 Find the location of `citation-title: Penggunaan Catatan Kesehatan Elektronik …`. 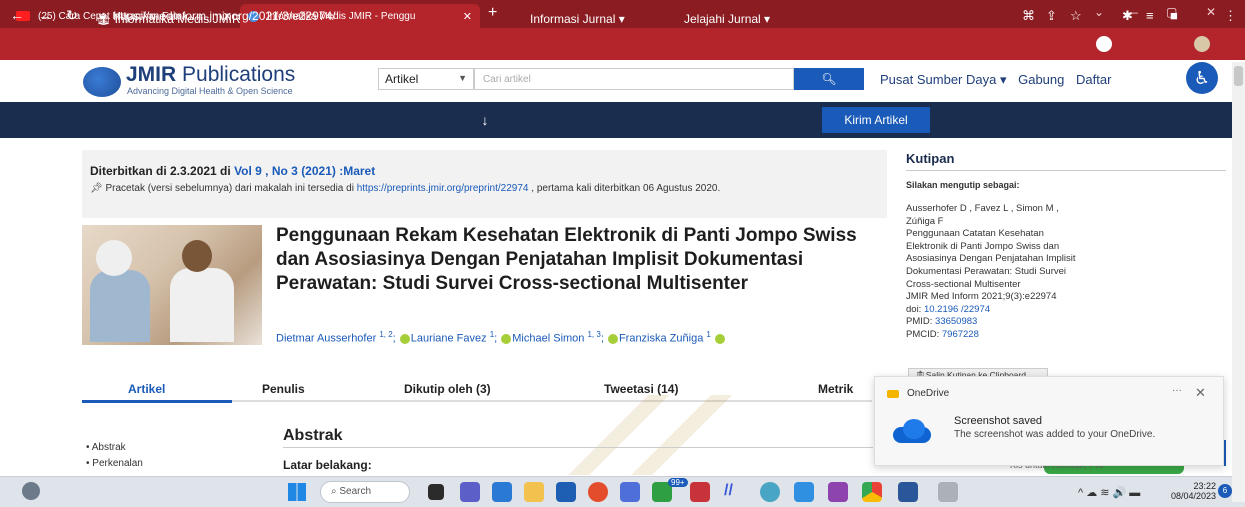

citation-title: Penggunaan Catatan Kesehatan Elektronik … is located at coordinates (991, 259).